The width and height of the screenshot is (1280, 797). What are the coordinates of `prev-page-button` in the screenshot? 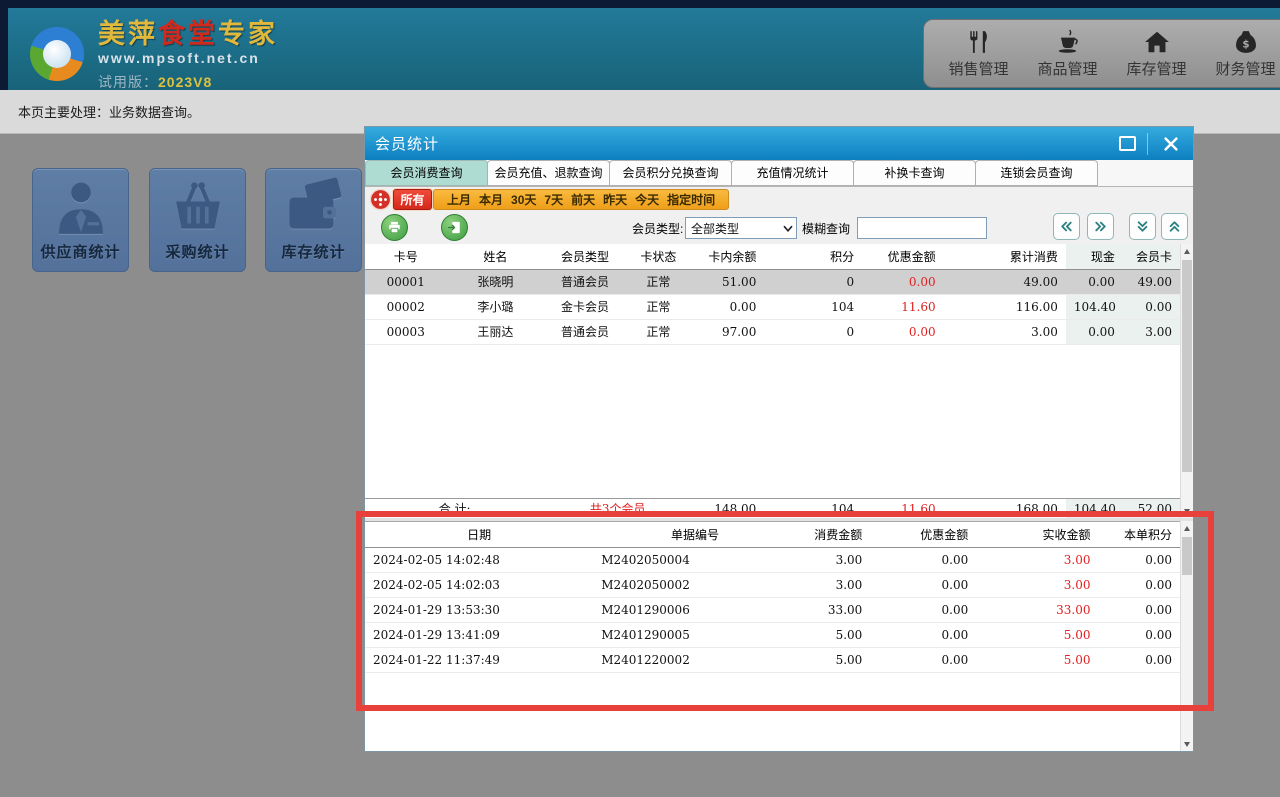 It's located at (1066, 226).